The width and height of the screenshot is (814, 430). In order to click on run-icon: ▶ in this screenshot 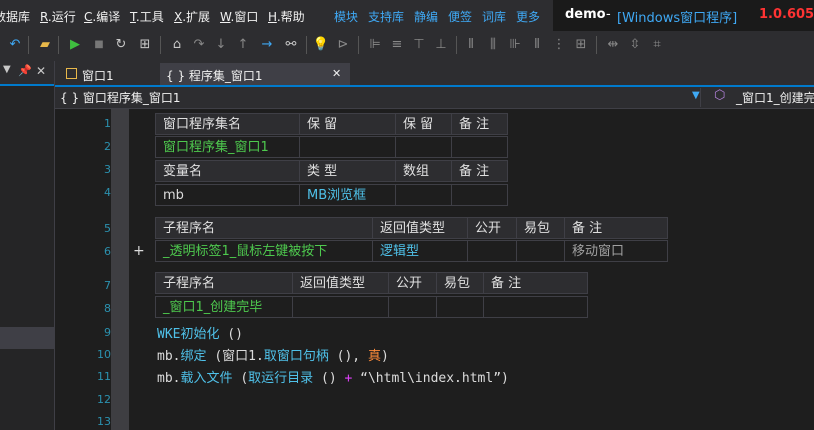, I will do `click(75, 45)`.